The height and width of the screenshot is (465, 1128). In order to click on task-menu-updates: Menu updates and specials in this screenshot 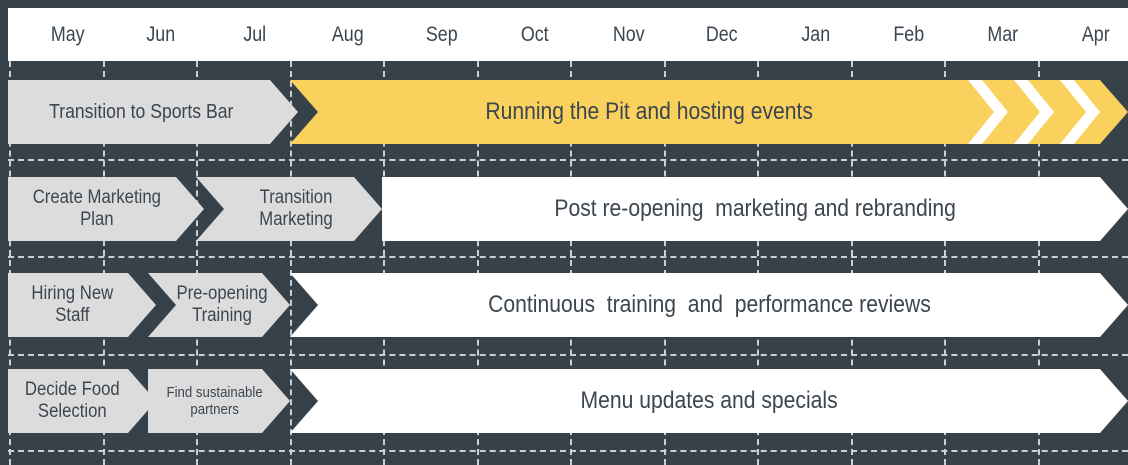, I will do `click(709, 401)`.